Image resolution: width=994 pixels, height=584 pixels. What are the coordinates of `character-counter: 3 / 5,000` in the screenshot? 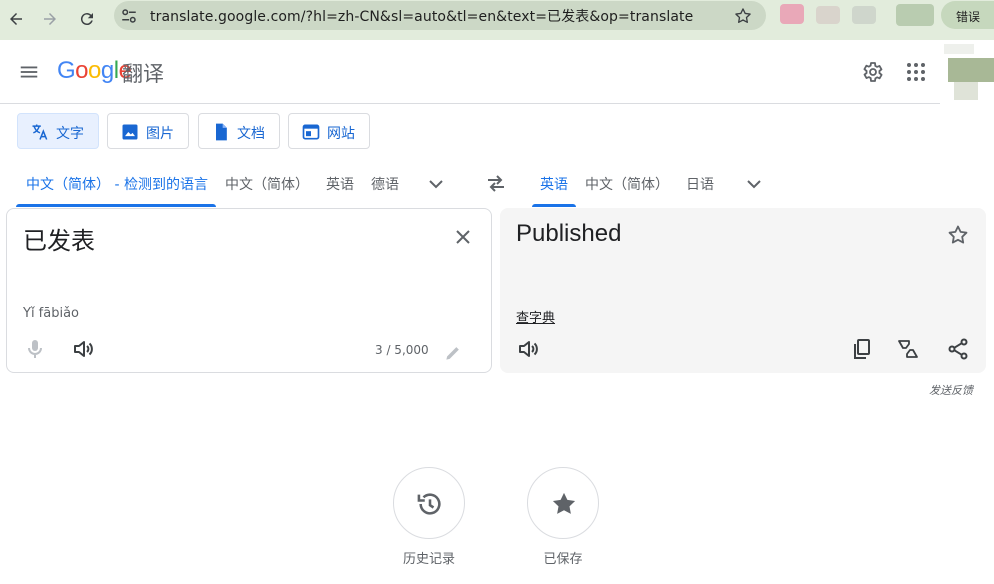 It's located at (402, 350).